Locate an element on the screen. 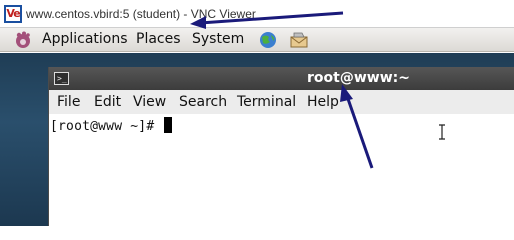  ibeam-cursor-icon is located at coordinates (442, 132).